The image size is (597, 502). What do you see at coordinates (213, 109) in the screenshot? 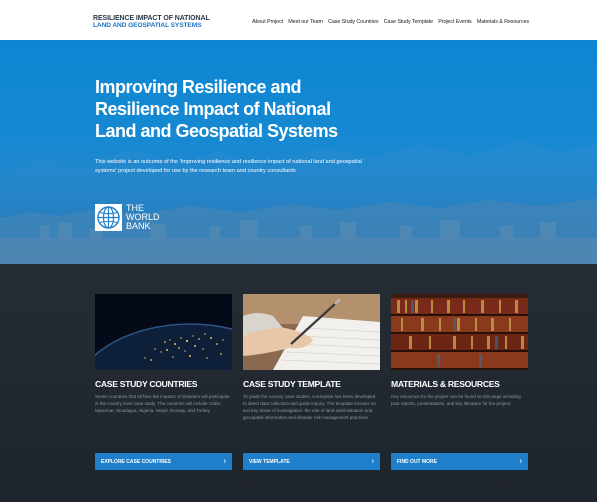
I see `hero-title-line: Resilience Impact of National` at bounding box center [213, 109].